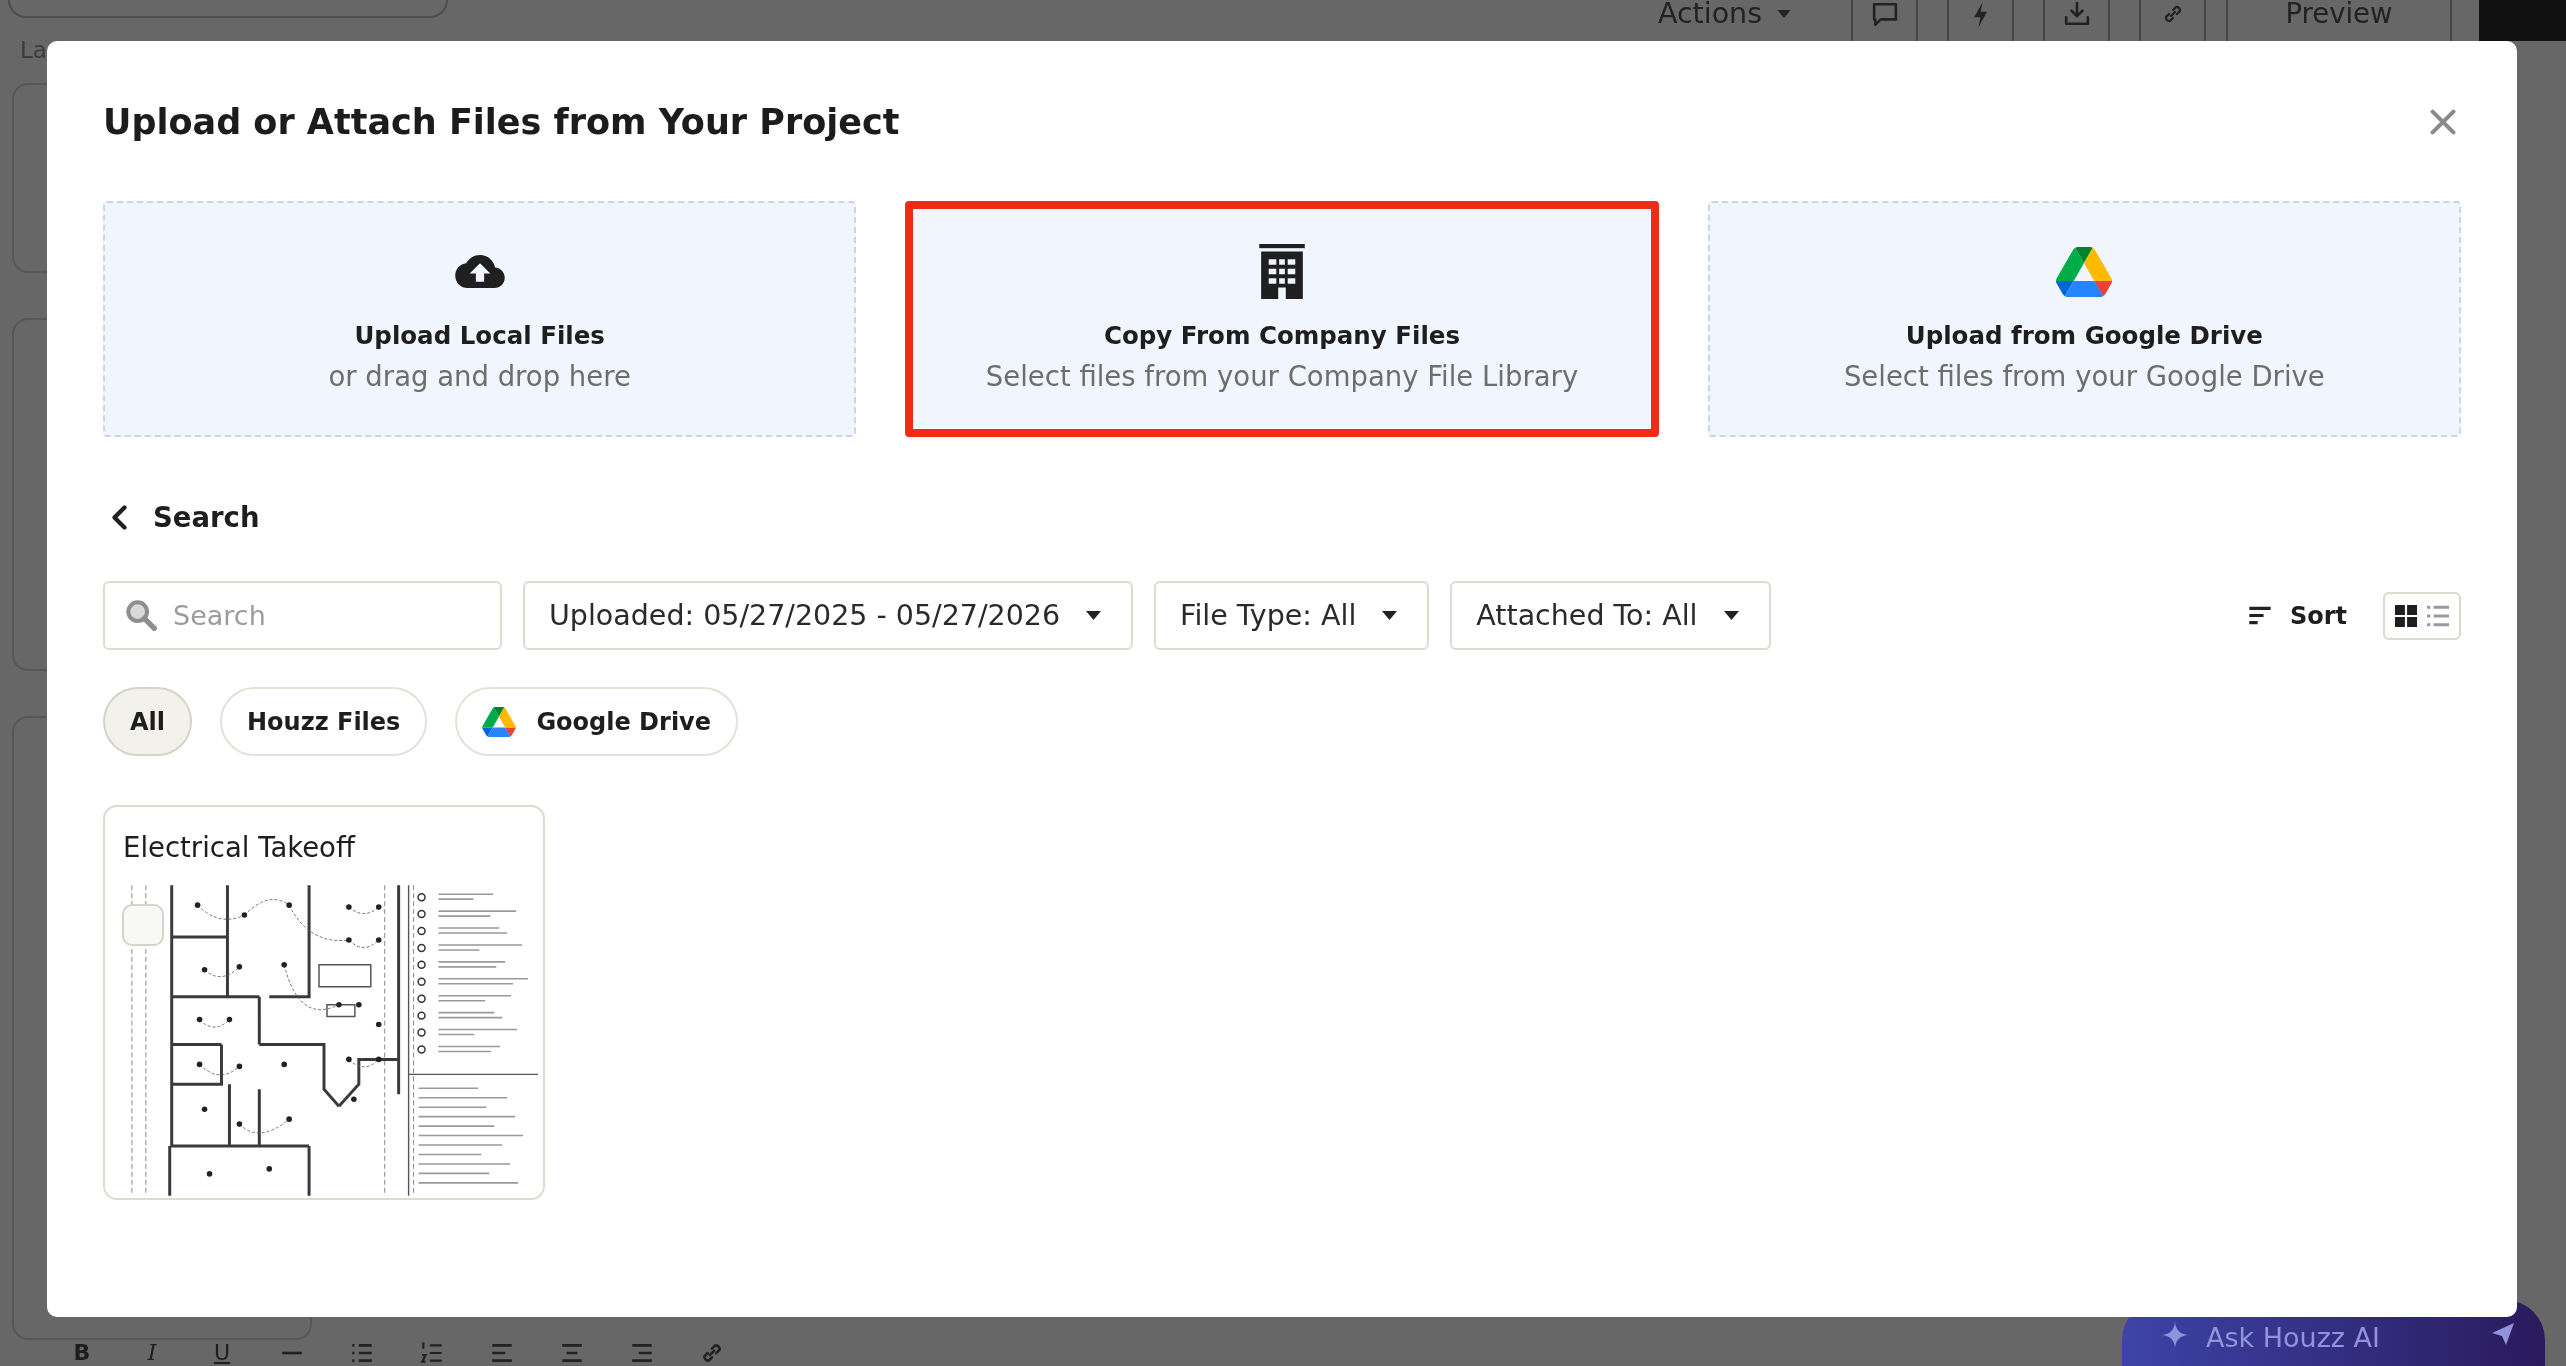 This screenshot has height=1366, width=2566. I want to click on back-button: Search, so click(181, 517).